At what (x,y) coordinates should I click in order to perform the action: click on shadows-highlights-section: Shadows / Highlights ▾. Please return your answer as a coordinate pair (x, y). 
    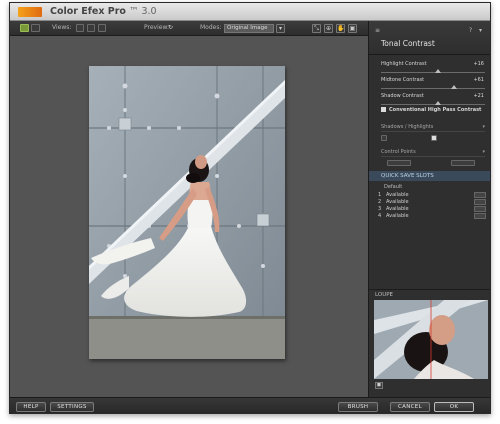
    Looking at the image, I should click on (433, 128).